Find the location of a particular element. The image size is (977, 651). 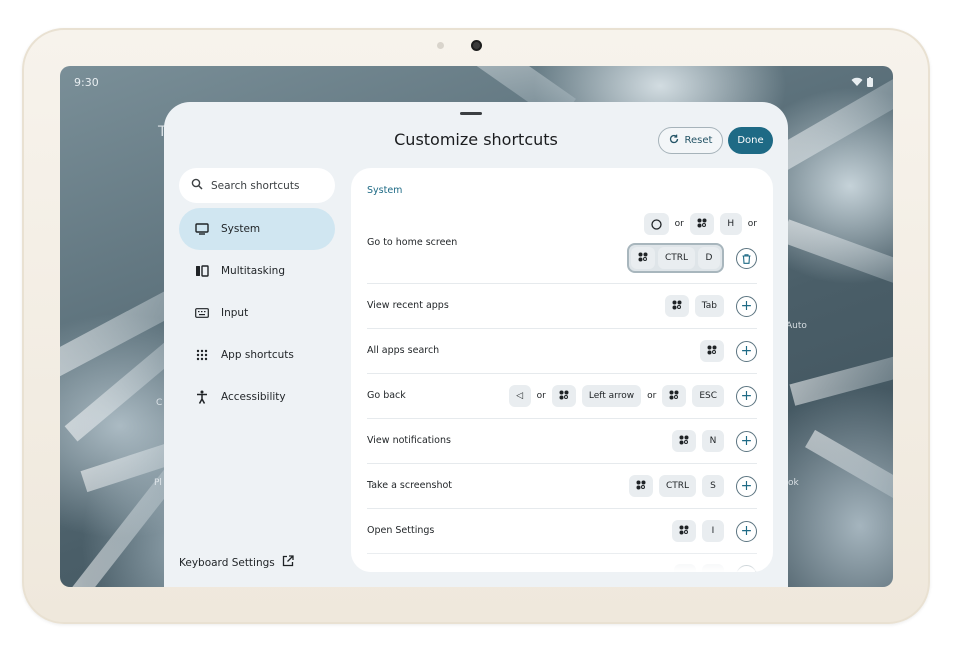

shortcut-row-go-back: Go back ◁ or Left arrow or ESC + is located at coordinates (562, 396).